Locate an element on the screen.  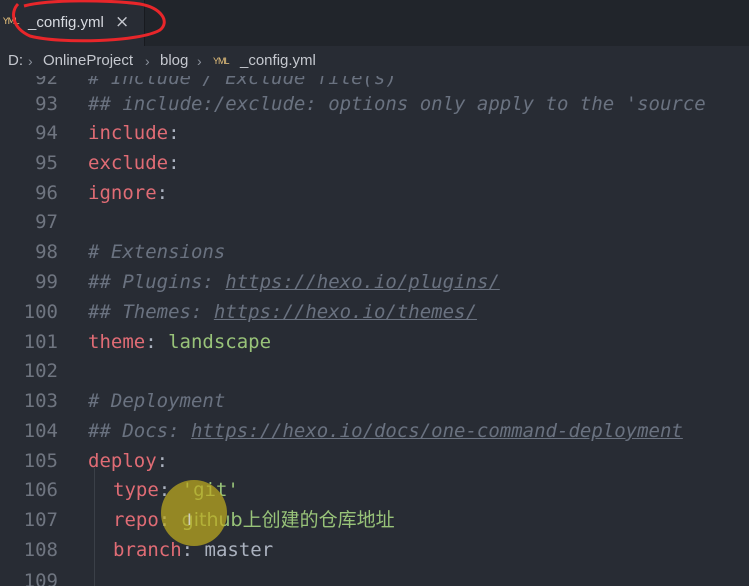
code-line: 106 type: 'git' is located at coordinates (374, 490).